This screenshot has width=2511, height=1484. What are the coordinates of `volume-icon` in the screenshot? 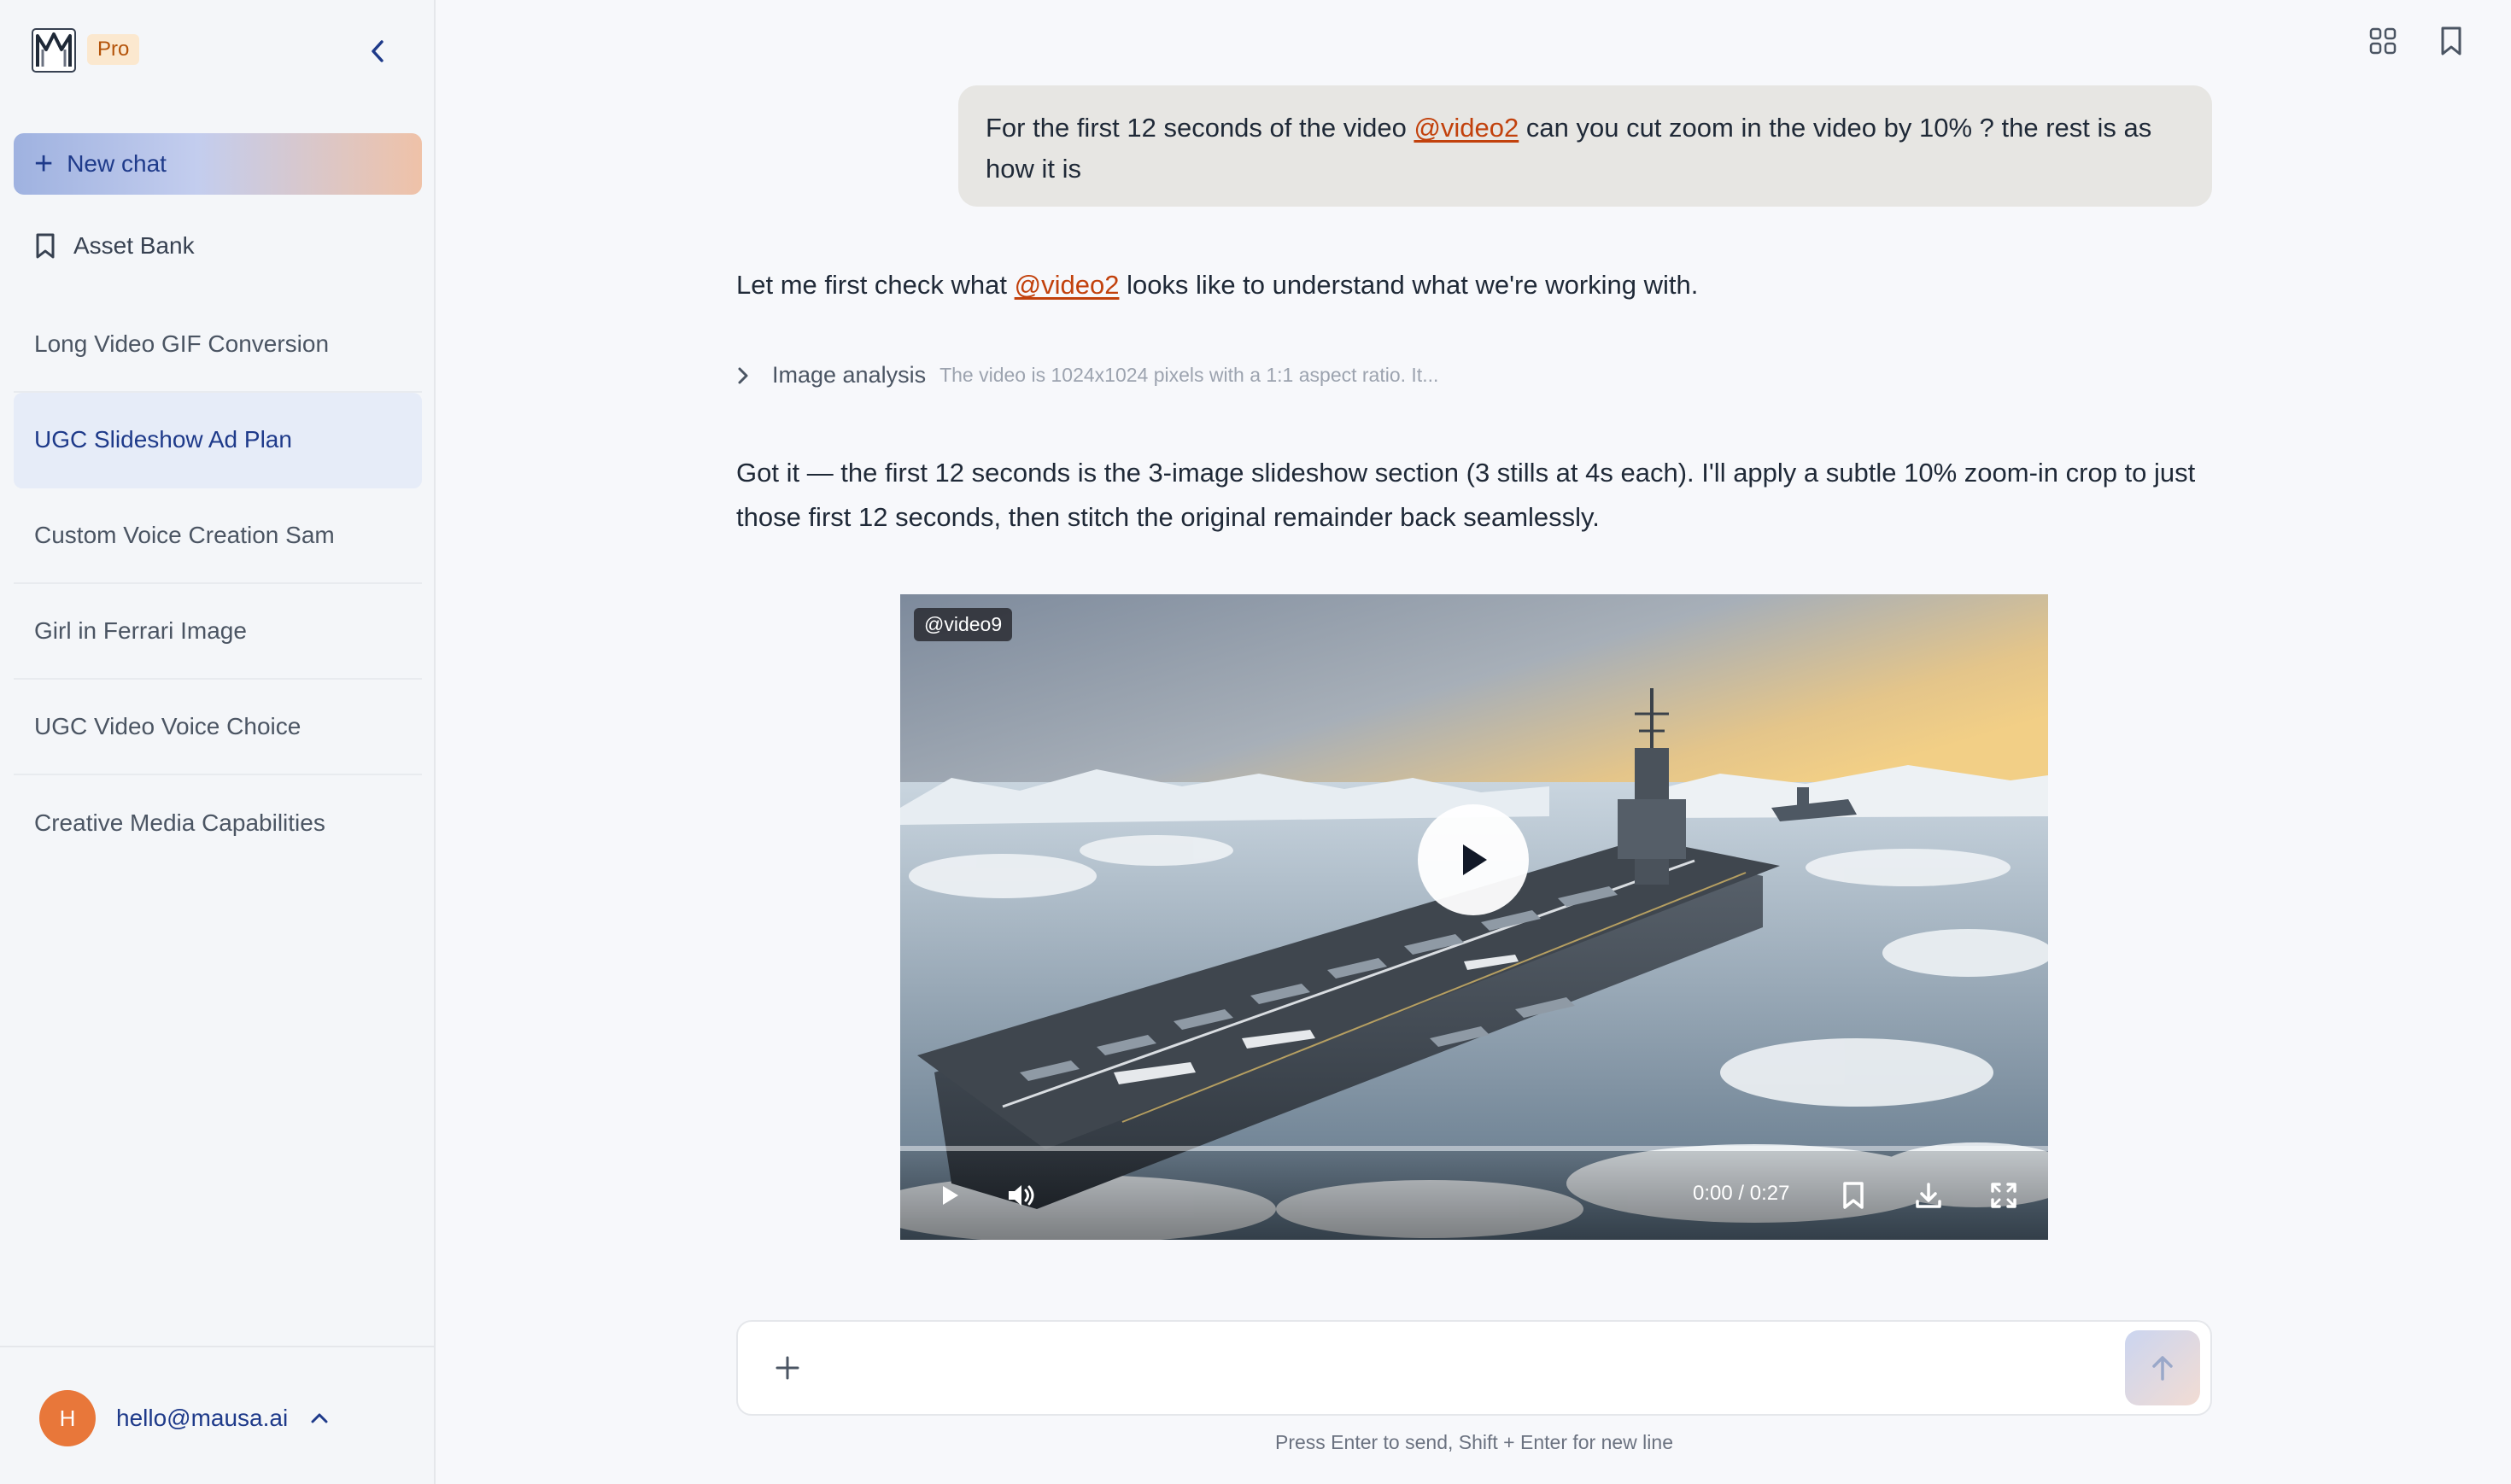 It's located at (1021, 1195).